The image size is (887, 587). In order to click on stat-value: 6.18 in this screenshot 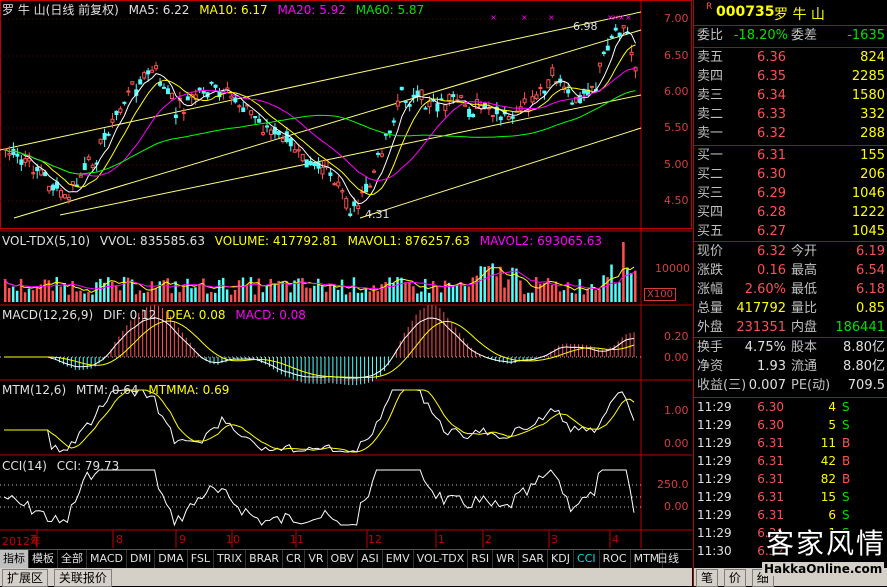, I will do `click(870, 289)`.